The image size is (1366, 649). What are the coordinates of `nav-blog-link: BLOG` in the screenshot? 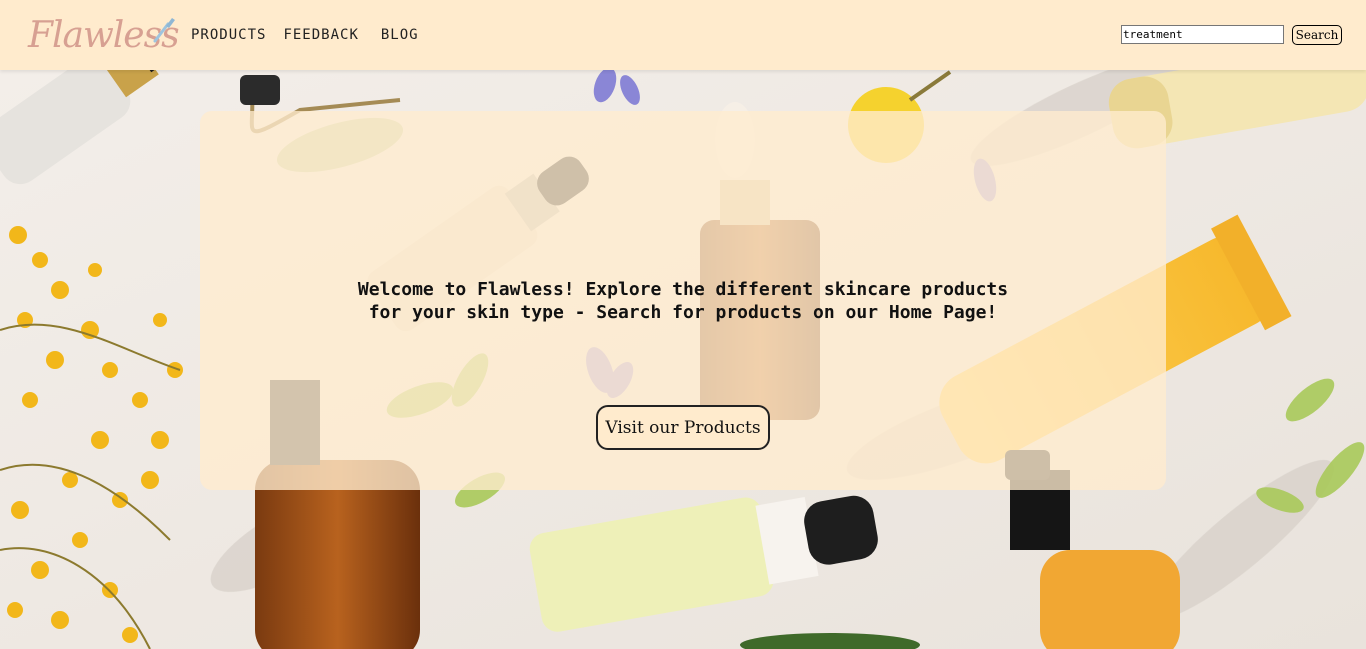 It's located at (400, 35).